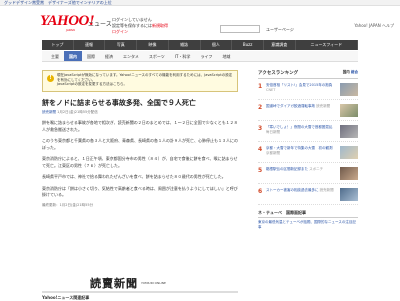  What do you see at coordinates (308, 214) in the screenshot?
I see `sidebar-subheading: ネ・テューベ 国際面記事` at bounding box center [308, 214].